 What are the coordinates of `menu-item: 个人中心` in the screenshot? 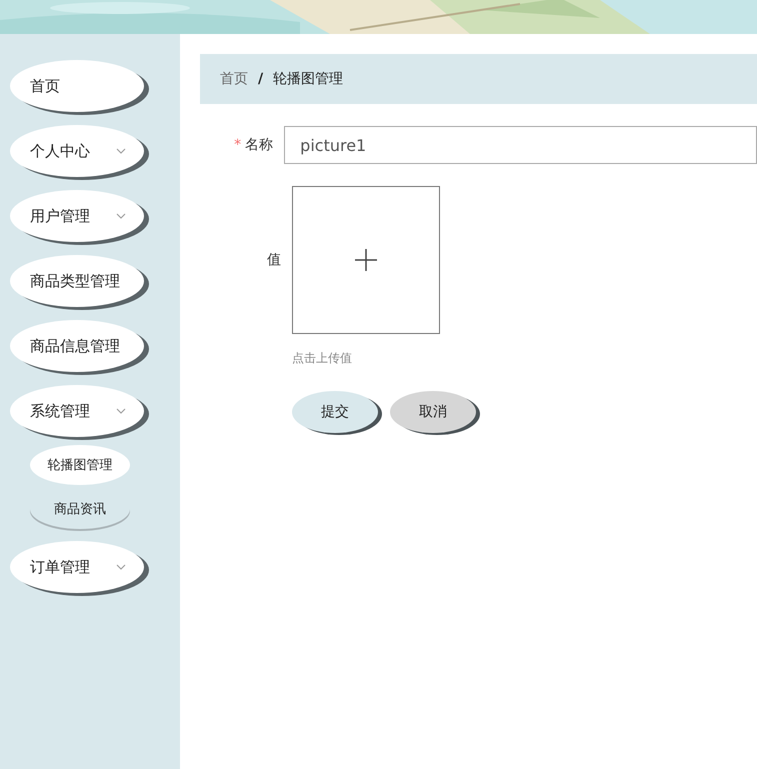 It's located at (77, 151).